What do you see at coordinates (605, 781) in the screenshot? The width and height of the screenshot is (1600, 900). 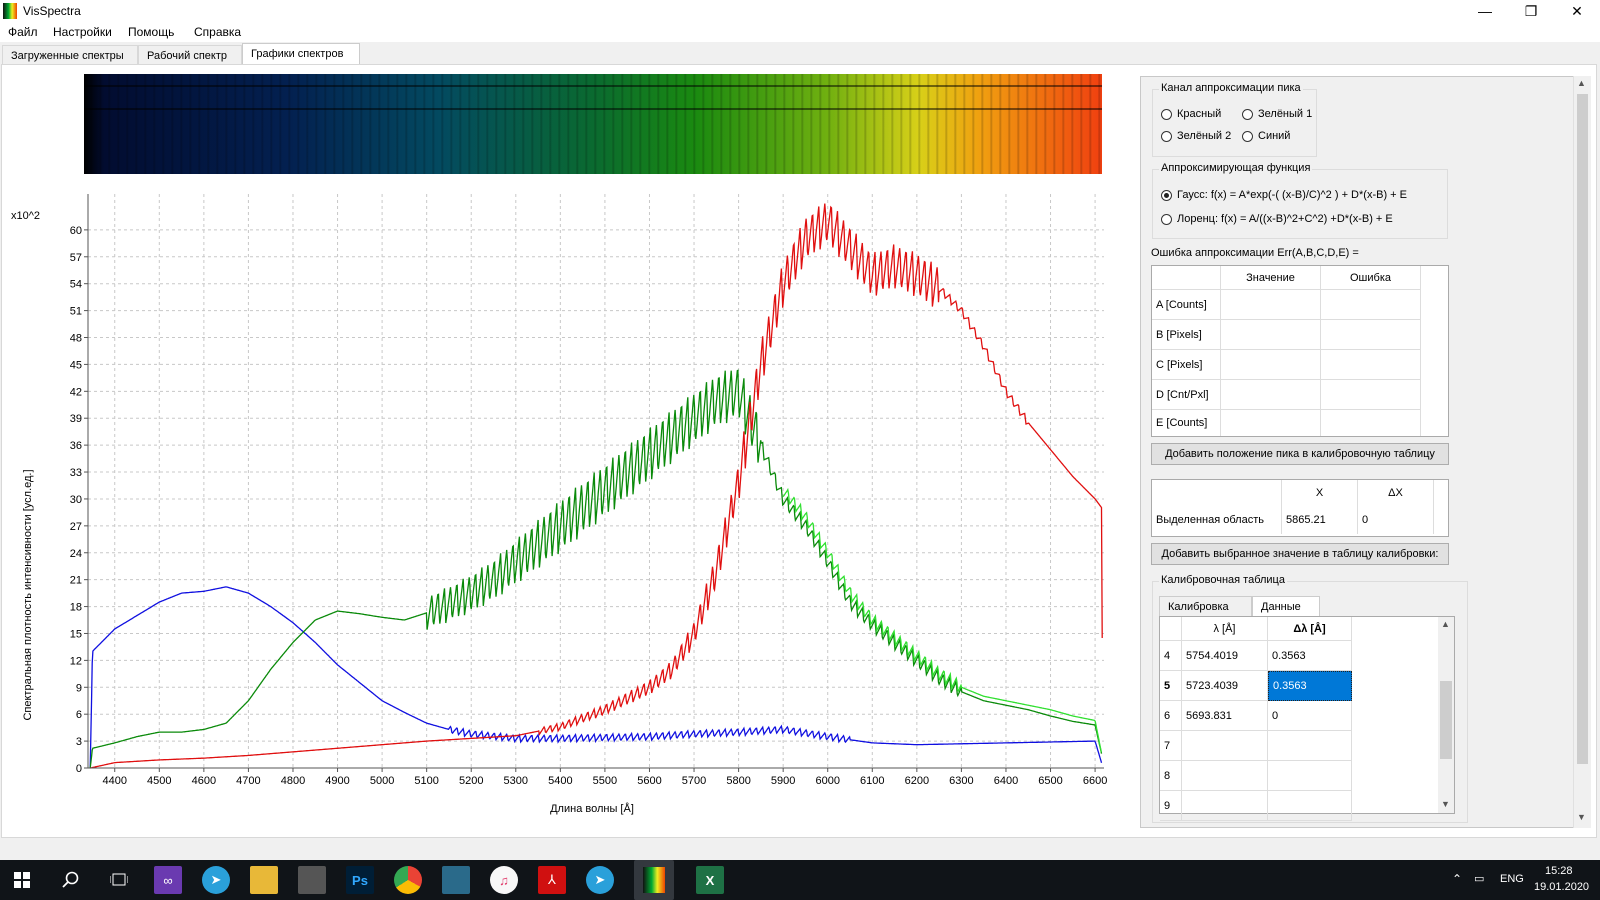 I see `x-tick-label: 5500` at bounding box center [605, 781].